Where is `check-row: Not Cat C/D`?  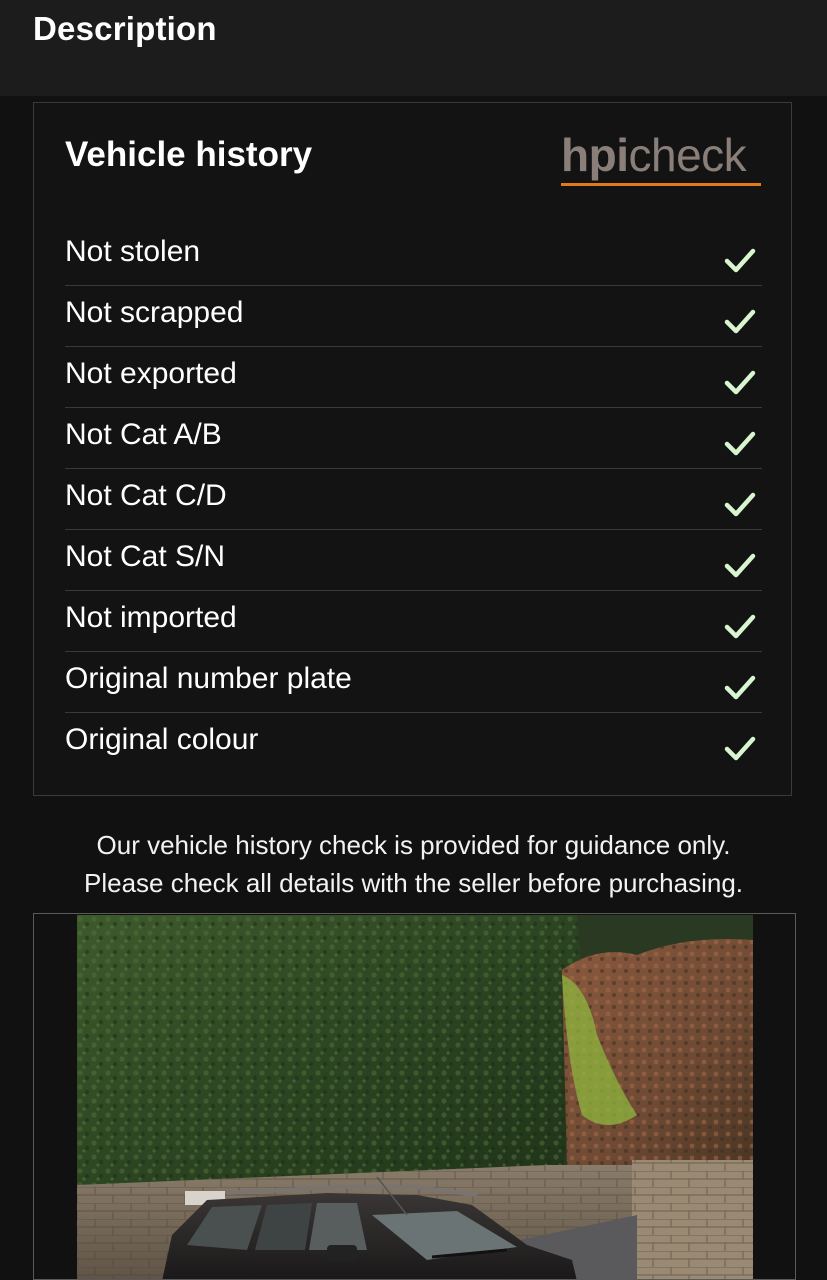
check-row: Not Cat C/D is located at coordinates (413, 499).